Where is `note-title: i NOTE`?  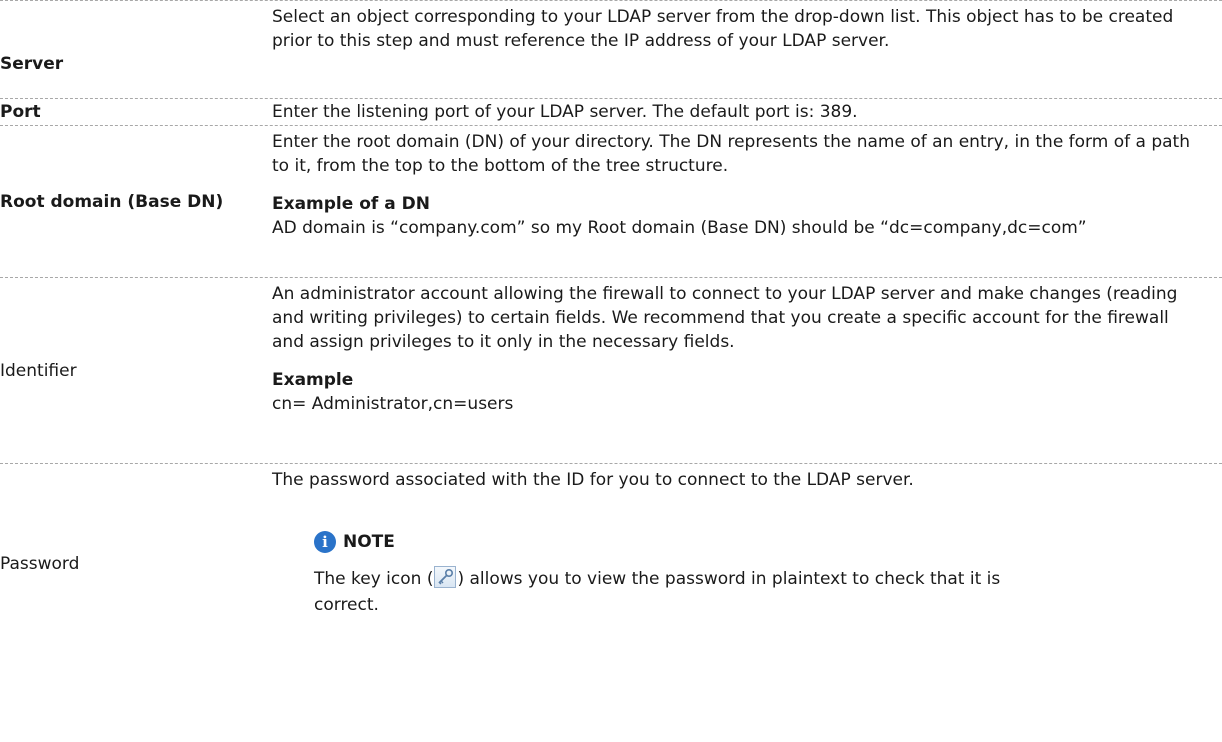
note-title: i NOTE is located at coordinates (758, 542).